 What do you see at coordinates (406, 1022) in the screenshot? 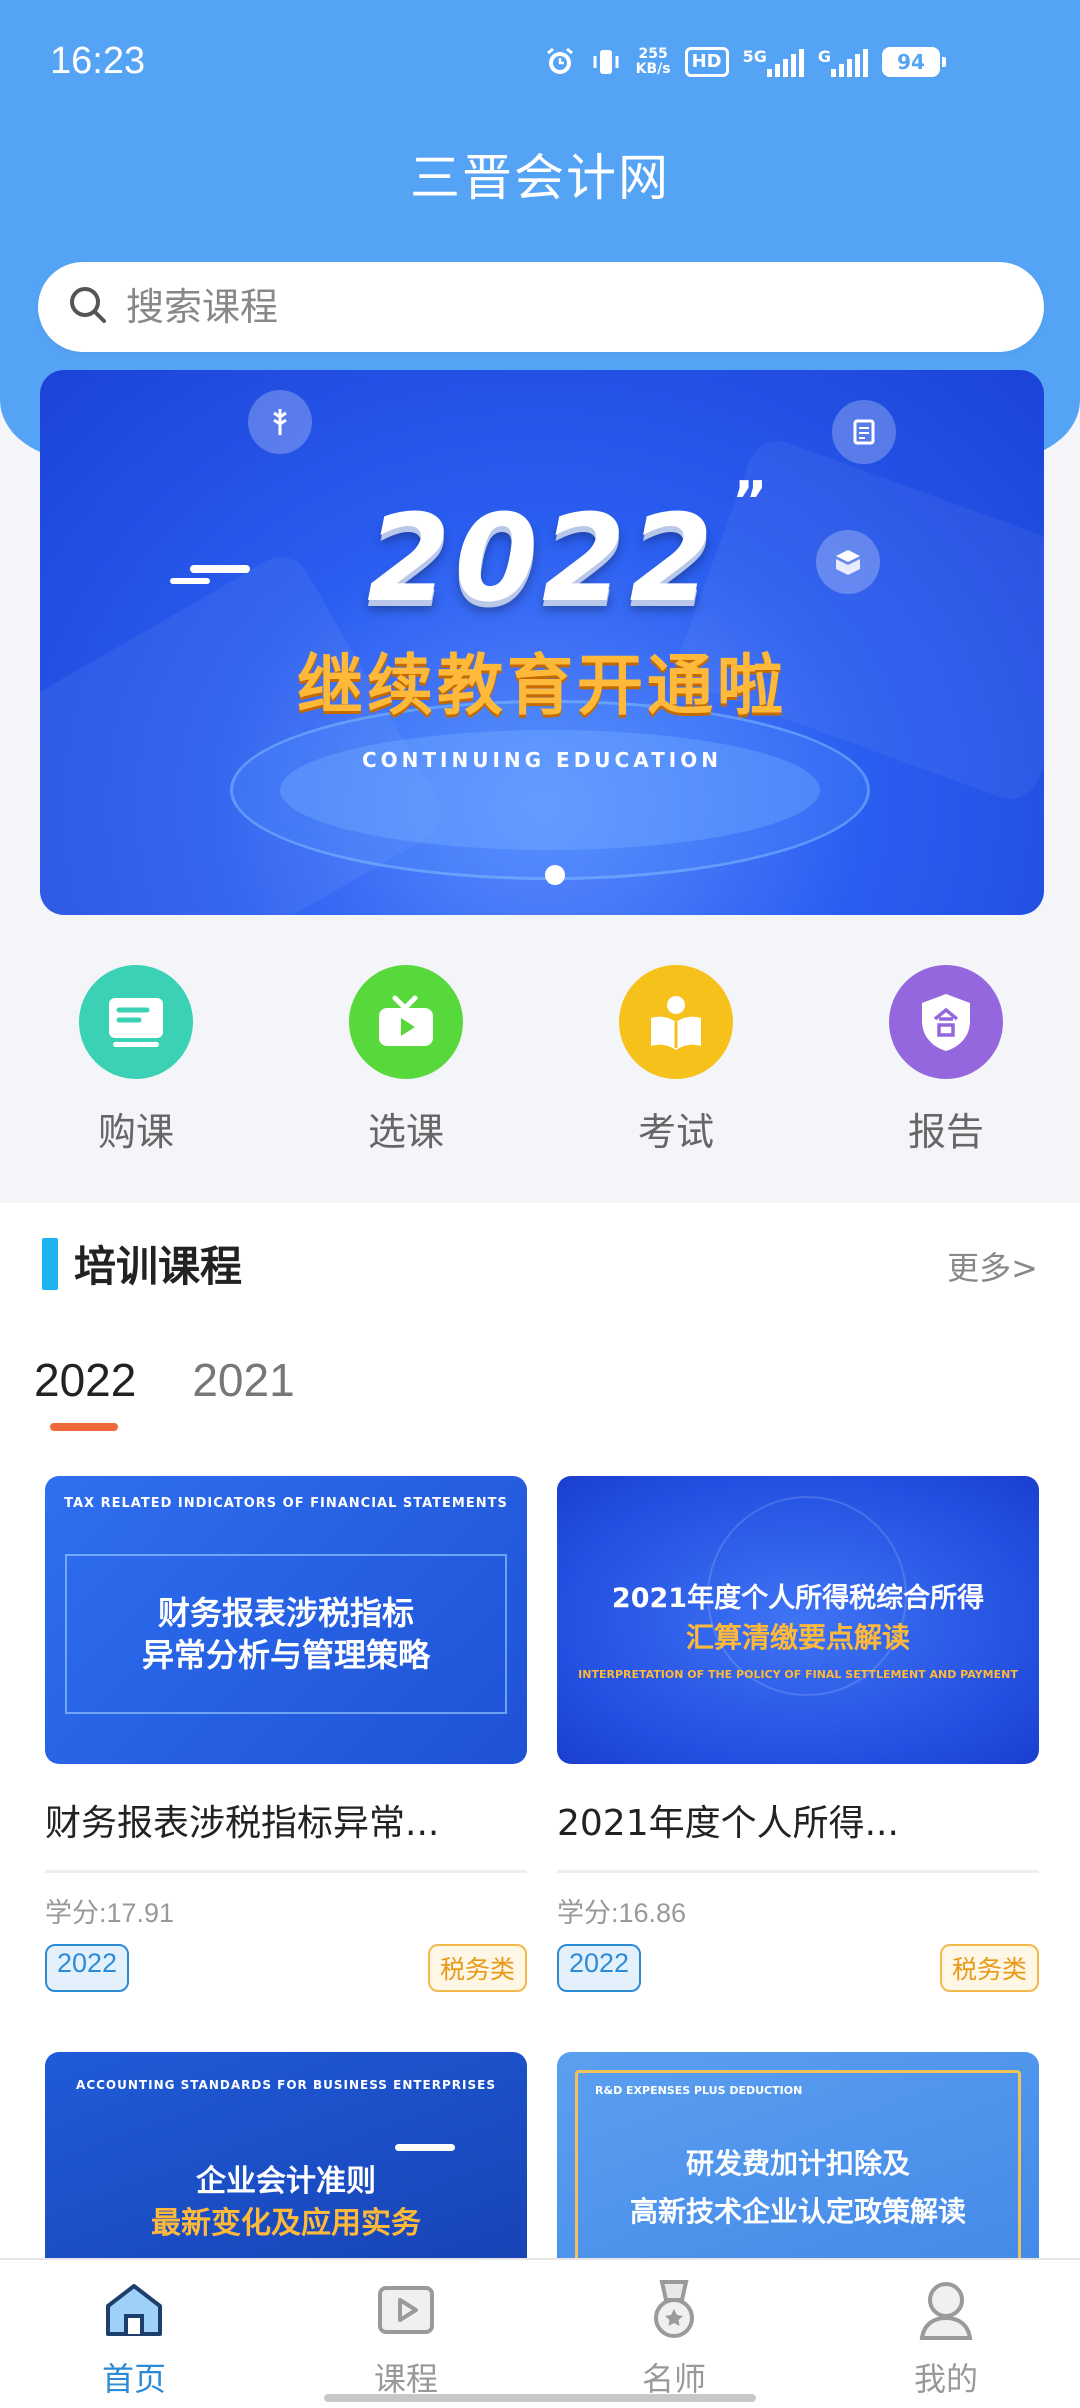
I see `tv-play-icon` at bounding box center [406, 1022].